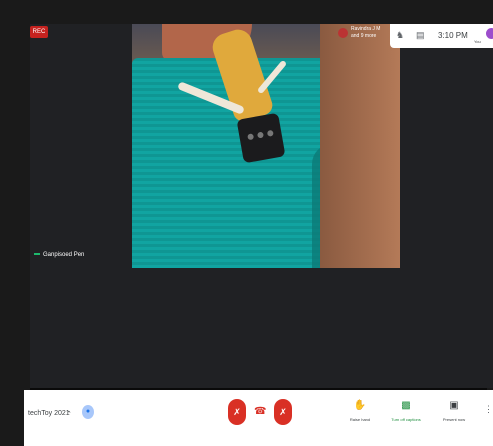 The width and height of the screenshot is (493, 446). I want to click on camera-off-button: ✗, so click(283, 412).